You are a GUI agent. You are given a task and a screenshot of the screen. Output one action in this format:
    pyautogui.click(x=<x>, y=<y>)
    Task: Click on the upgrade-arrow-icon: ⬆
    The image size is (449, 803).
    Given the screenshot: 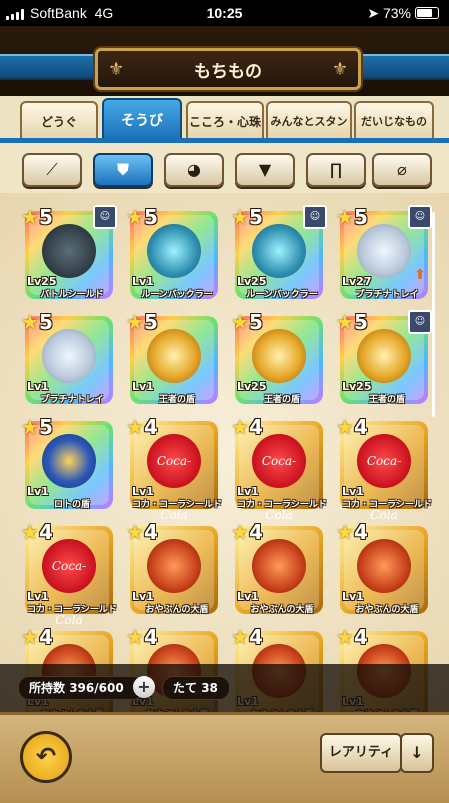 What is the action you would take?
    pyautogui.click(x=420, y=275)
    